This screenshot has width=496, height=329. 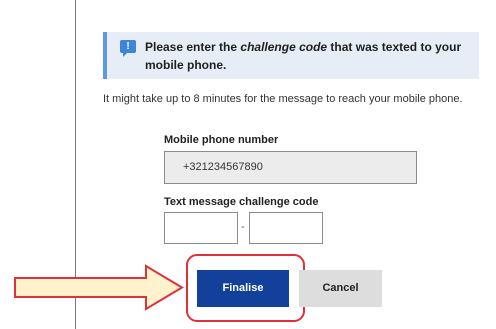 What do you see at coordinates (243, 288) in the screenshot?
I see `finalise-button: Finalise` at bounding box center [243, 288].